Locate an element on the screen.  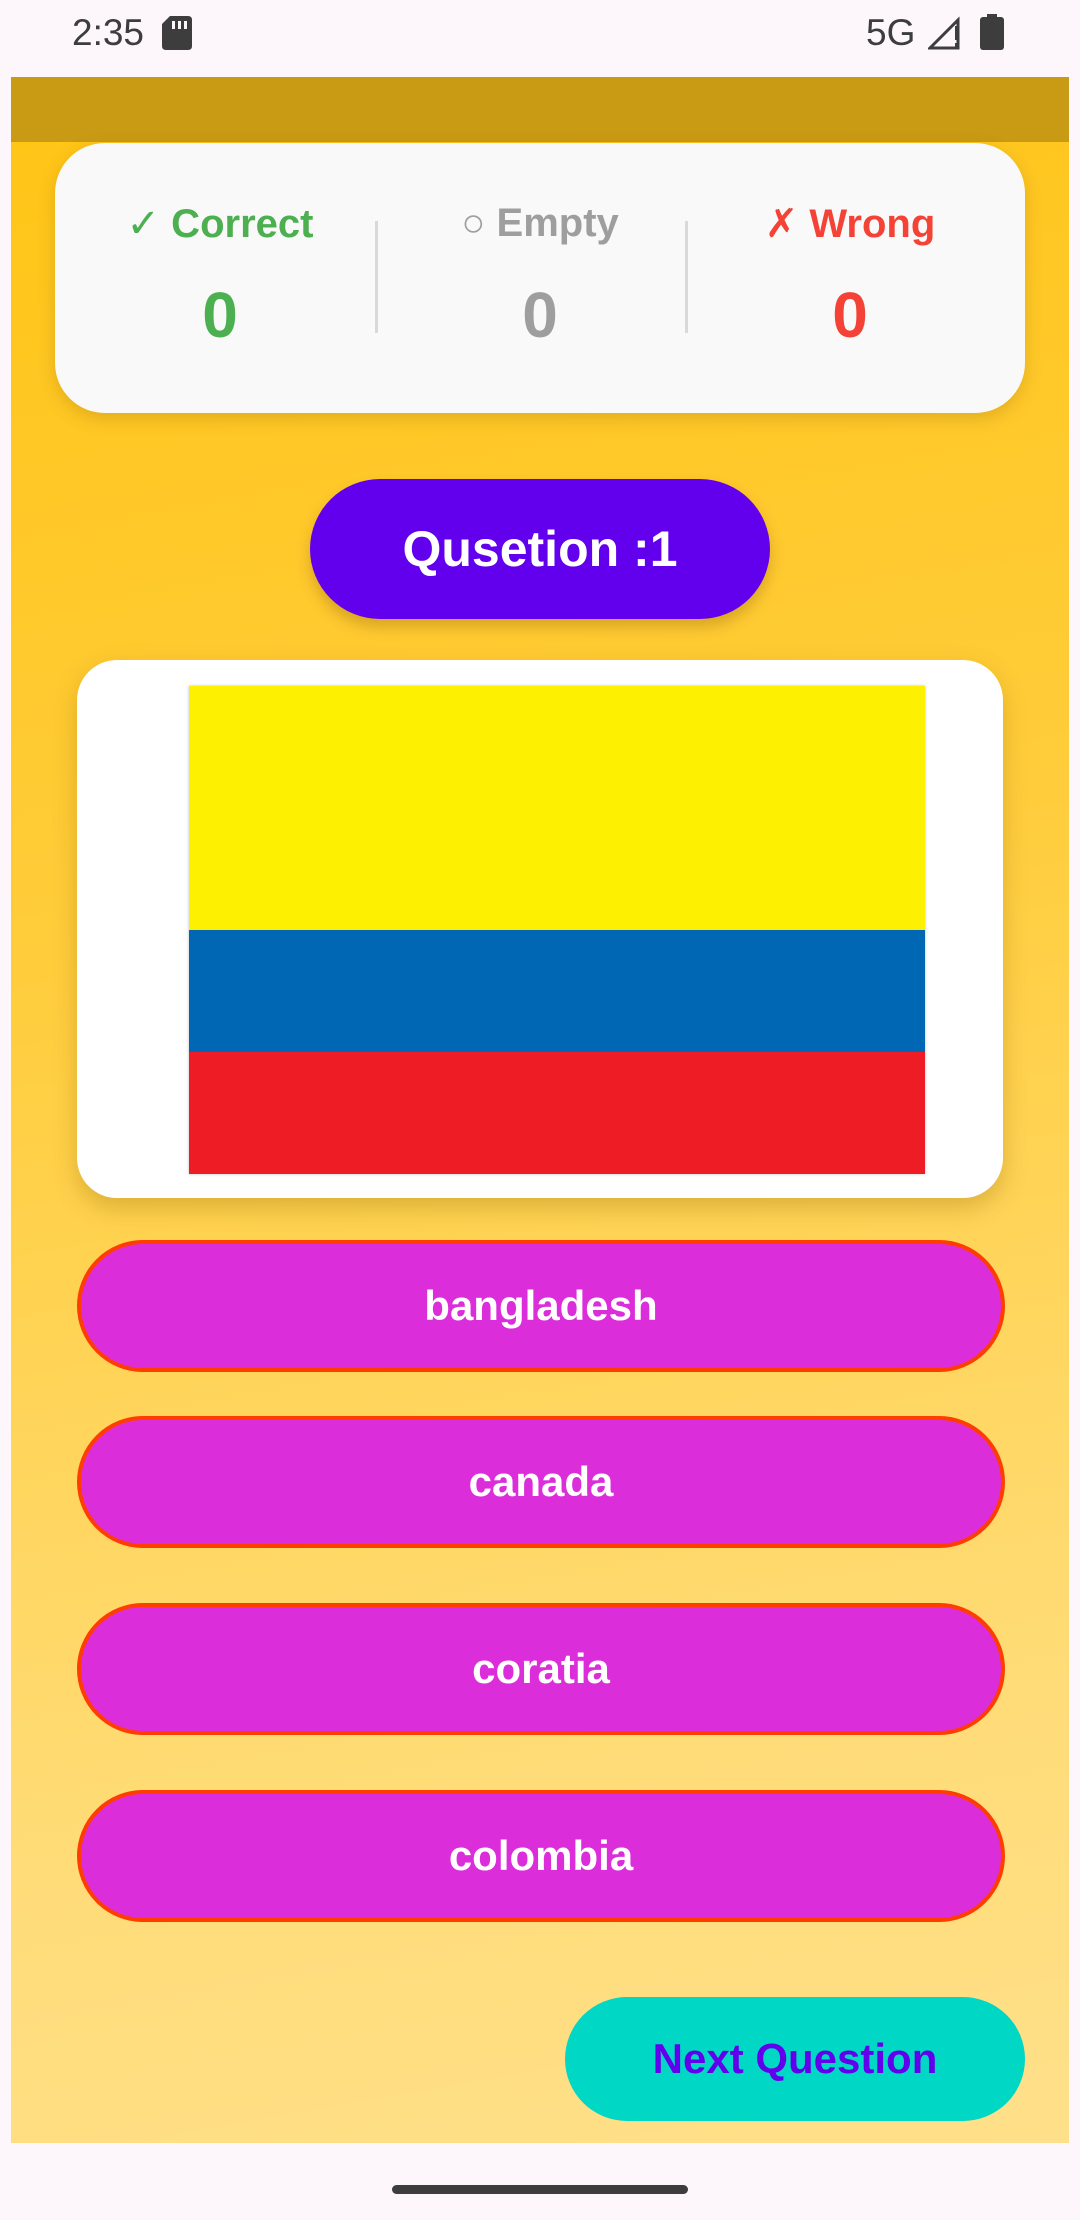
flag-stripe-blue is located at coordinates (557, 991).